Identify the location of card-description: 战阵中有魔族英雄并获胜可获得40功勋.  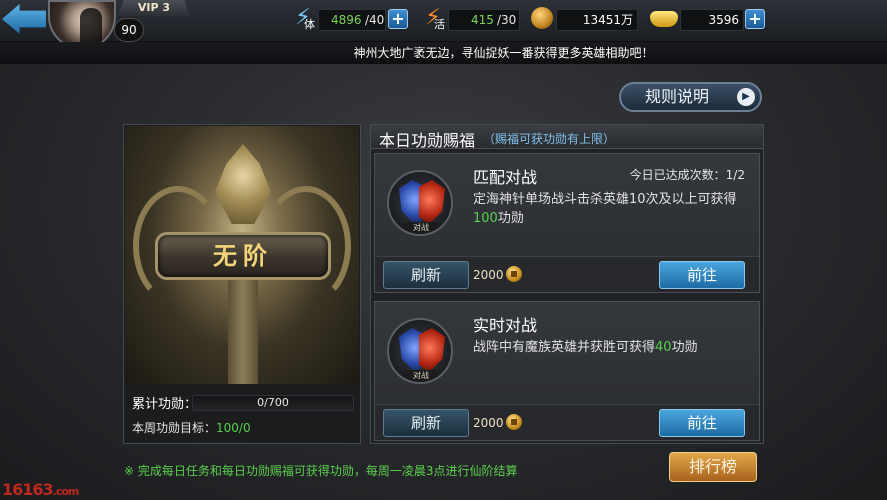
(613, 347).